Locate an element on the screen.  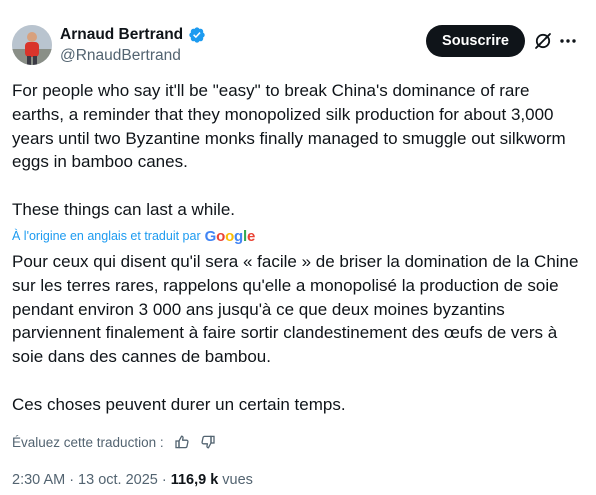
thumbs-up-icon is located at coordinates (182, 442).